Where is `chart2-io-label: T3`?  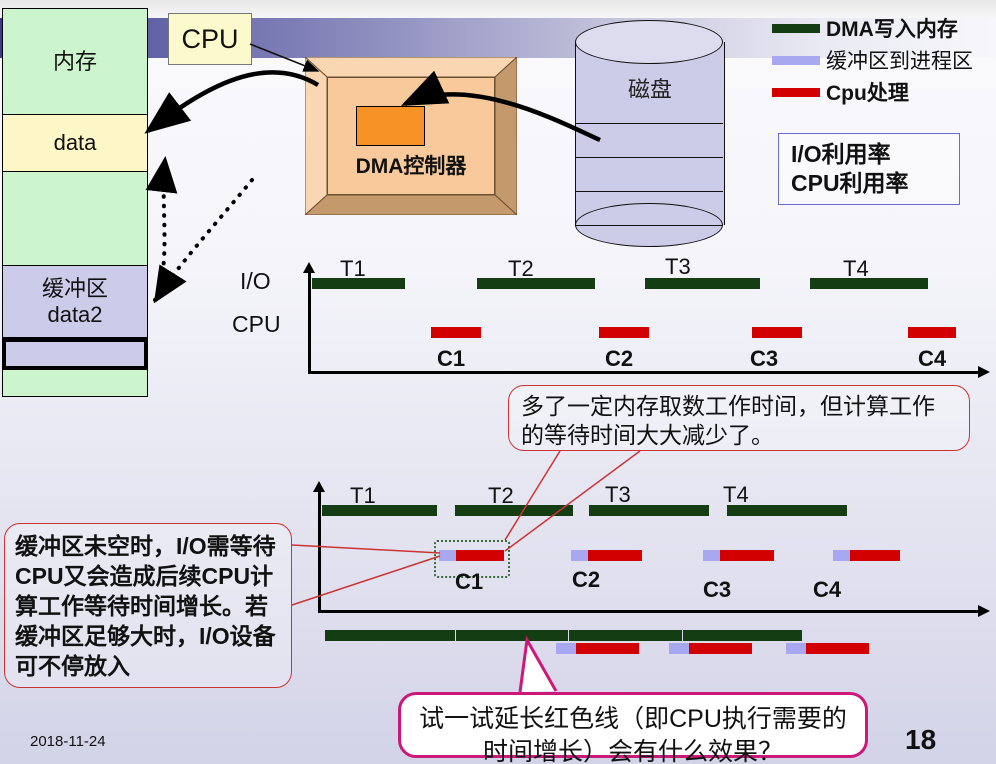 chart2-io-label: T3 is located at coordinates (618, 494).